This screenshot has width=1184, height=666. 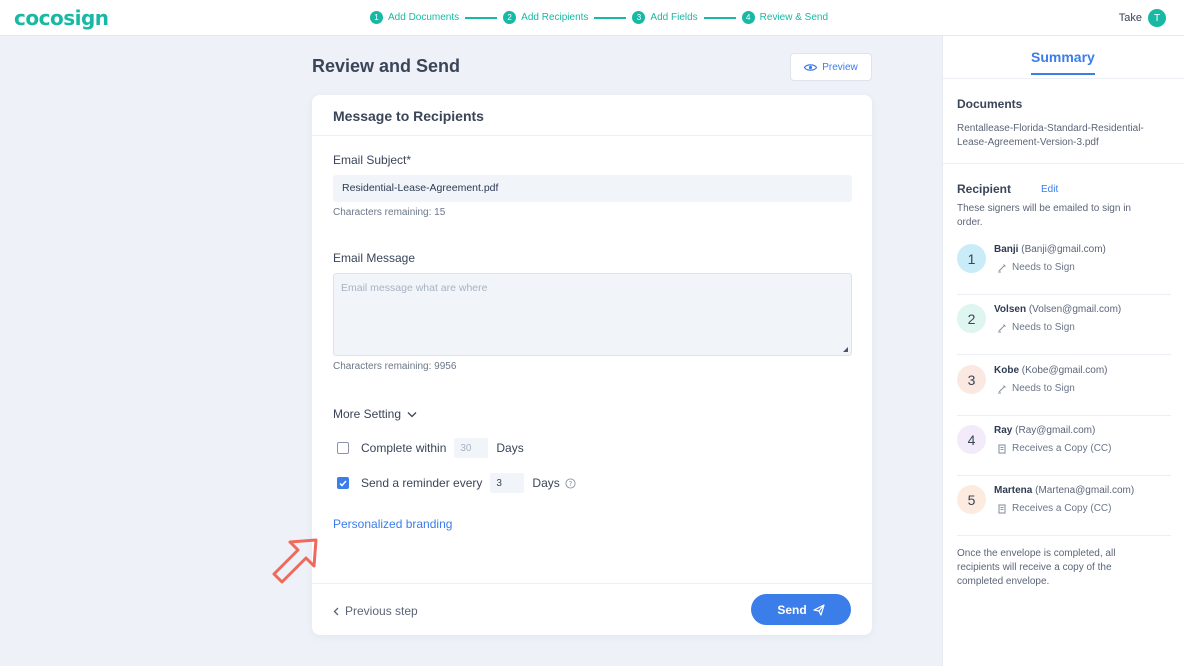 I want to click on recipient-name-line: Banji (Banji@gmail.com), so click(x=1050, y=249).